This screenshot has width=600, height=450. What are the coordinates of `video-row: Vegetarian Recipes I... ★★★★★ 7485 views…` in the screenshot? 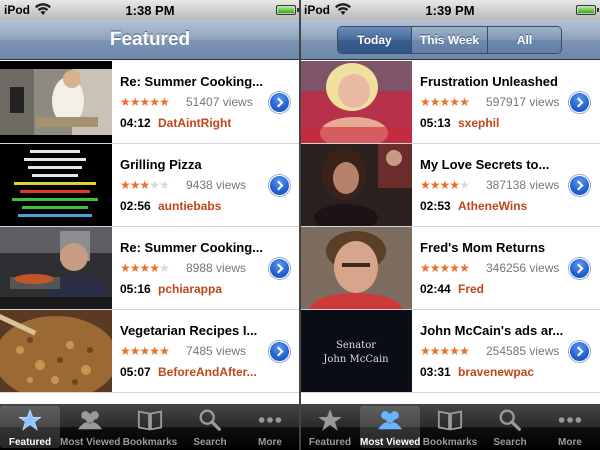 It's located at (150, 351).